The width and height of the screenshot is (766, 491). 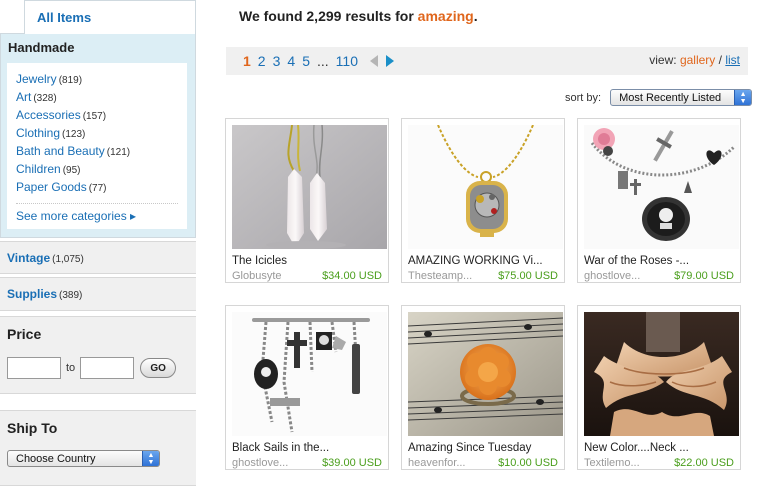 I want to click on listing-shop: Globusyte, so click(x=257, y=276).